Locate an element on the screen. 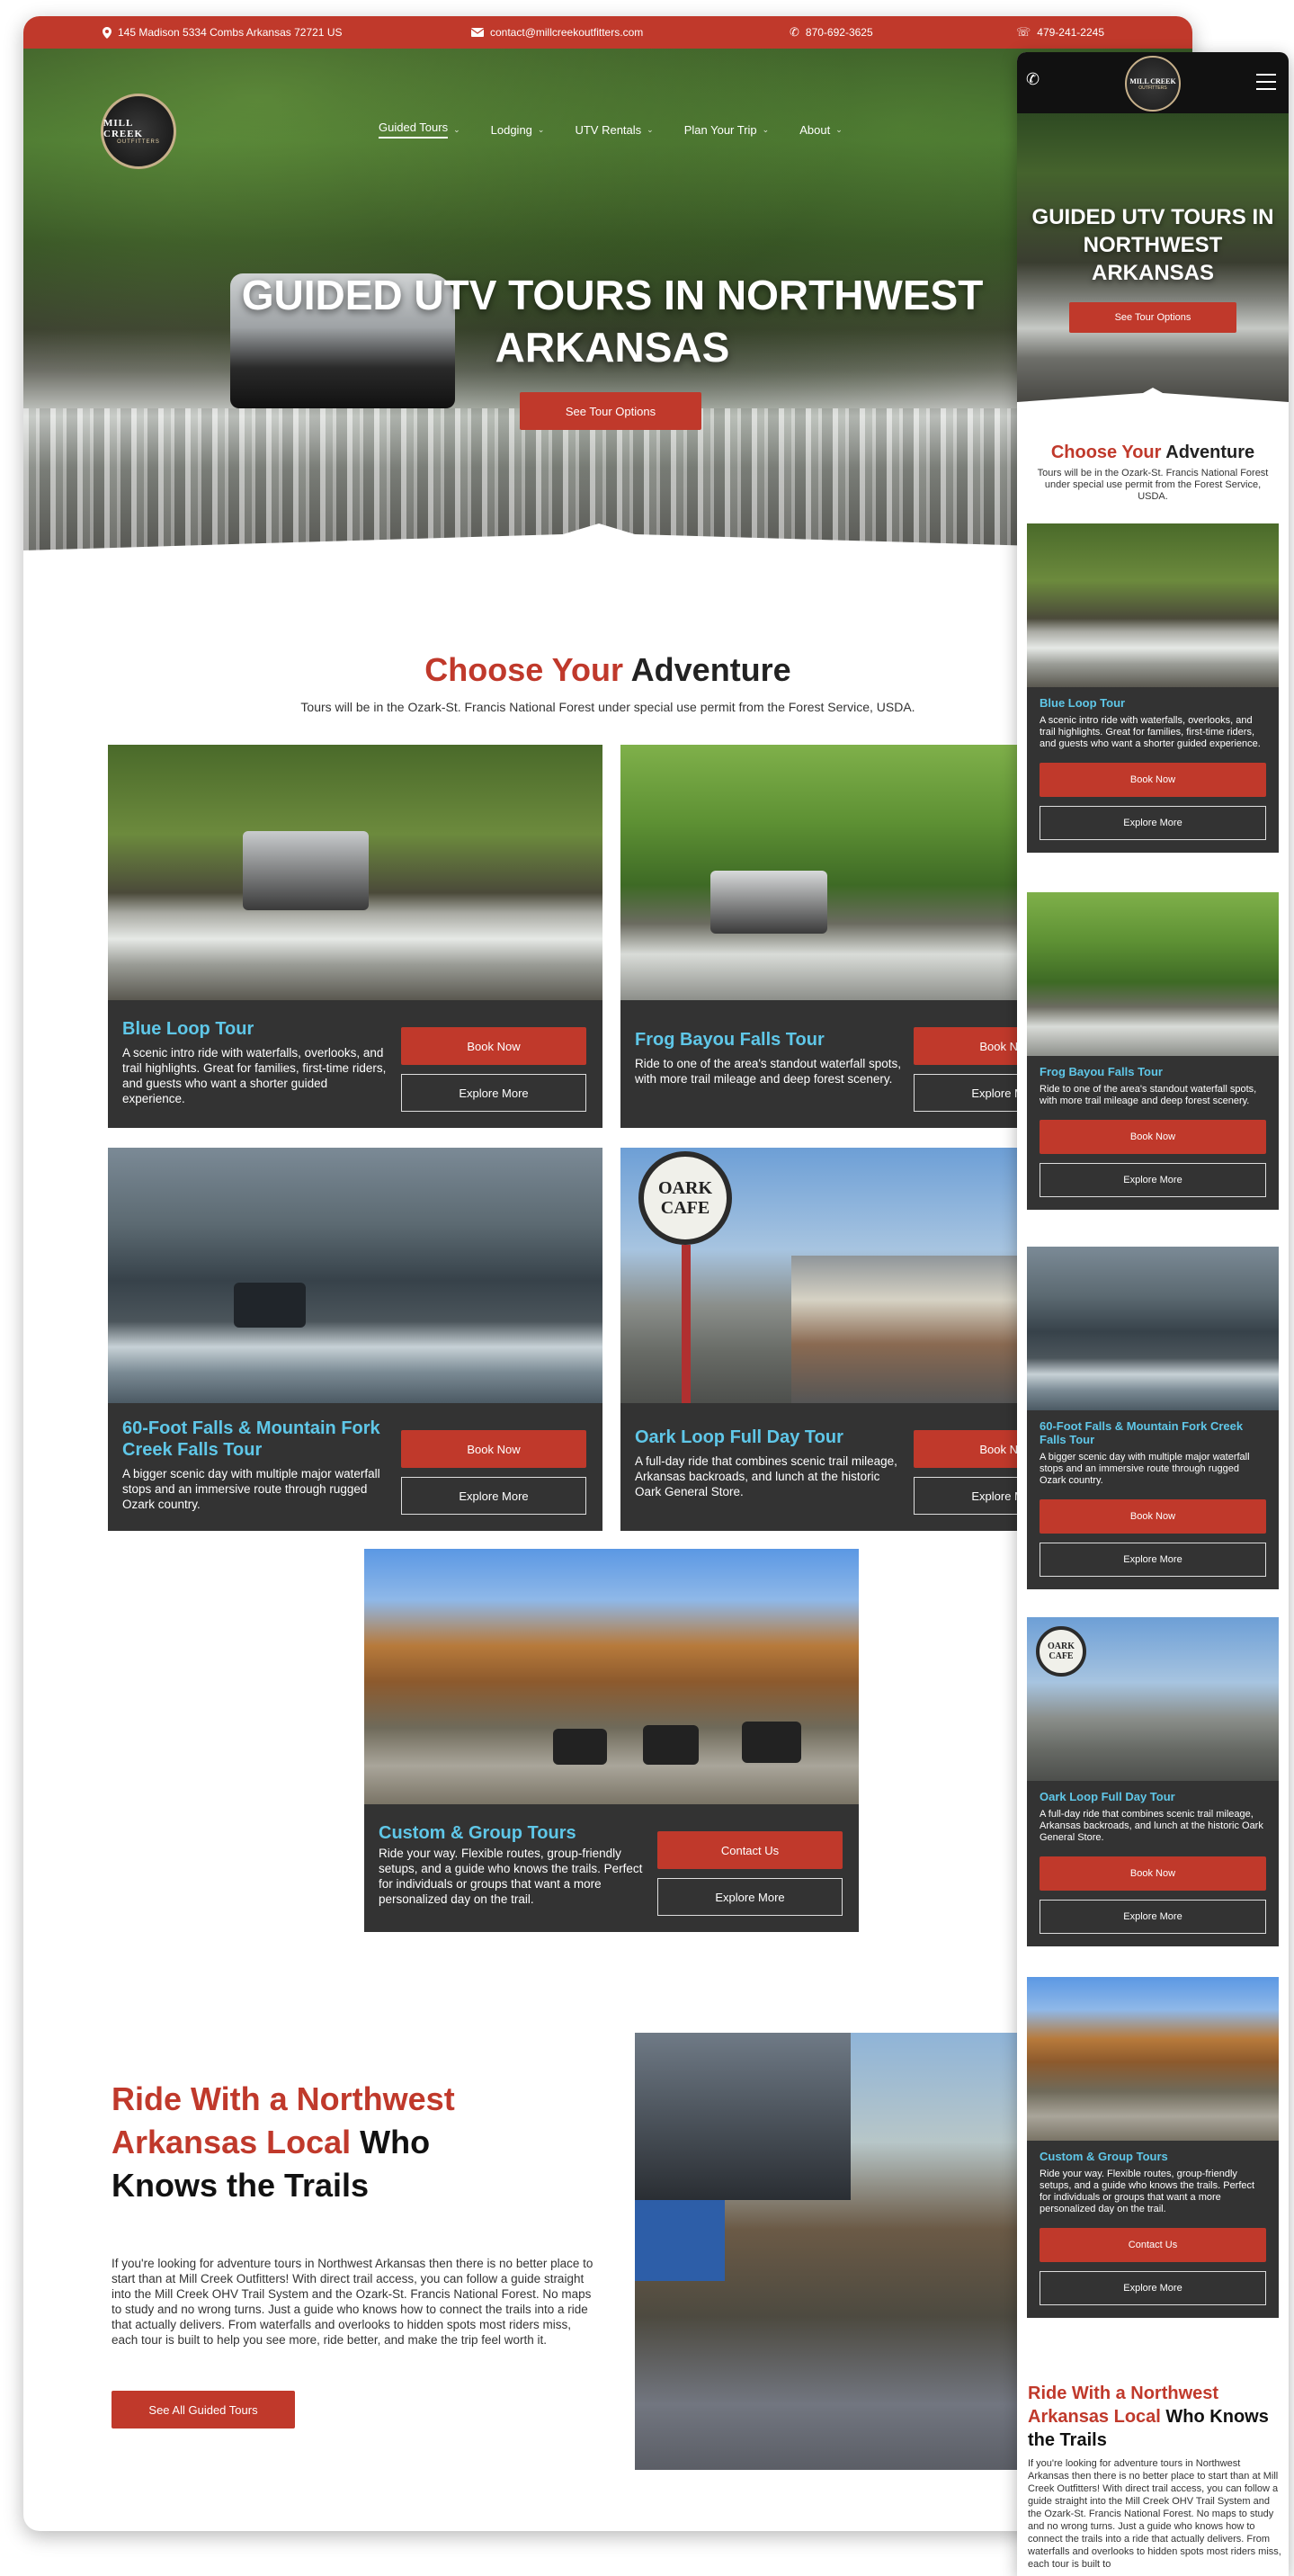  map-pin-icon is located at coordinates (107, 32).